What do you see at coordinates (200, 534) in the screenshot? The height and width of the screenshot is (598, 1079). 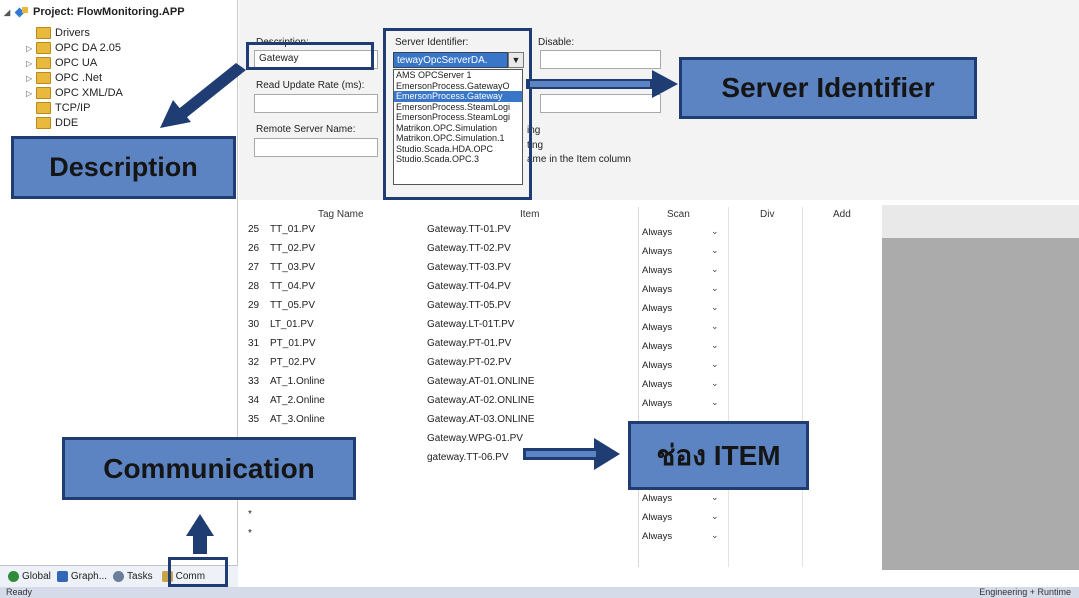 I see `communication-arrow` at bounding box center [200, 534].